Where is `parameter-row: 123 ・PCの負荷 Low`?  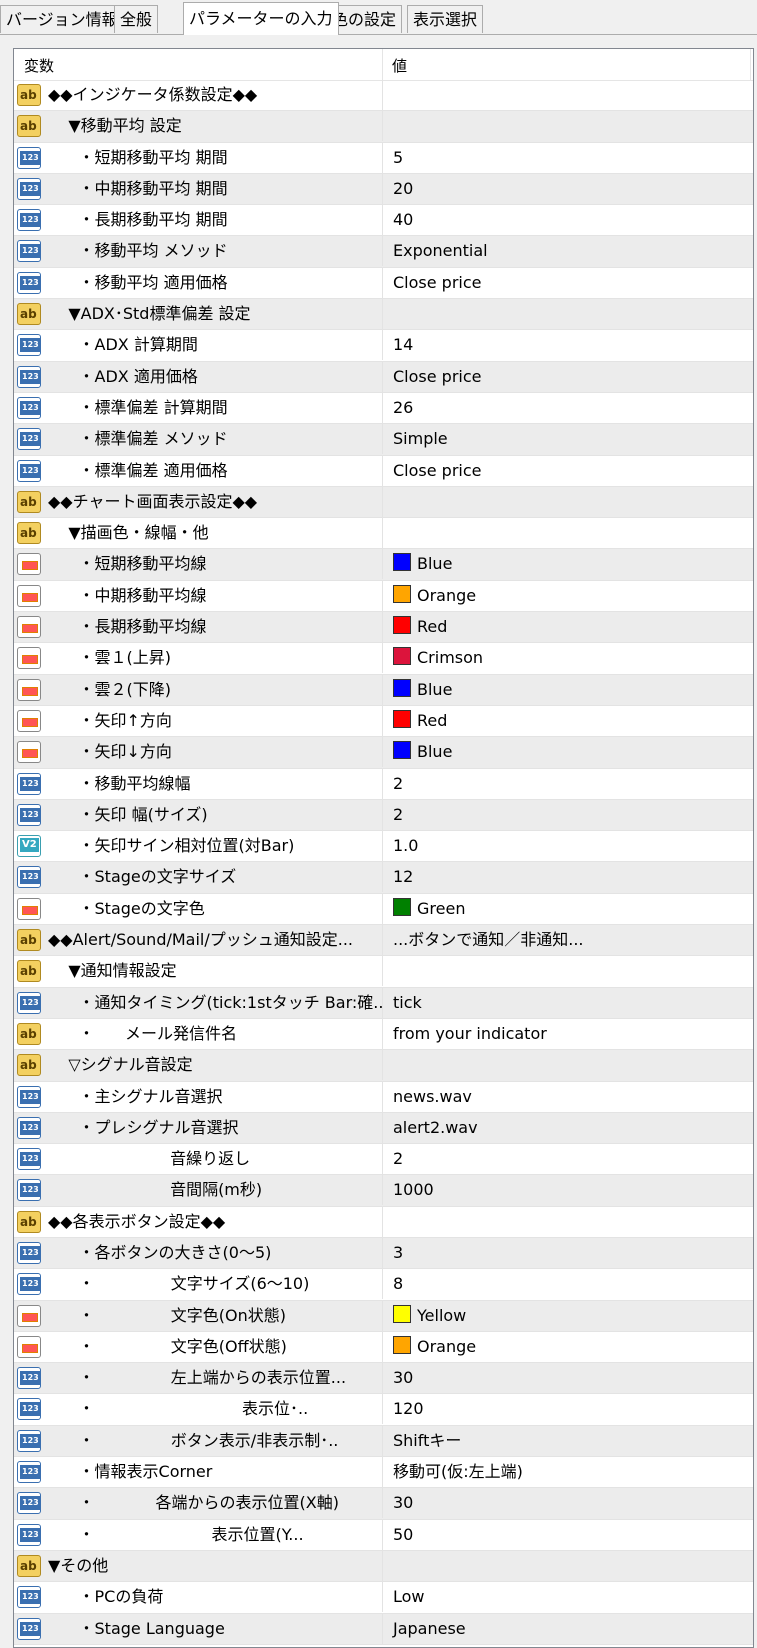 parameter-row: 123 ・PCの負荷 Low is located at coordinates (383, 1598).